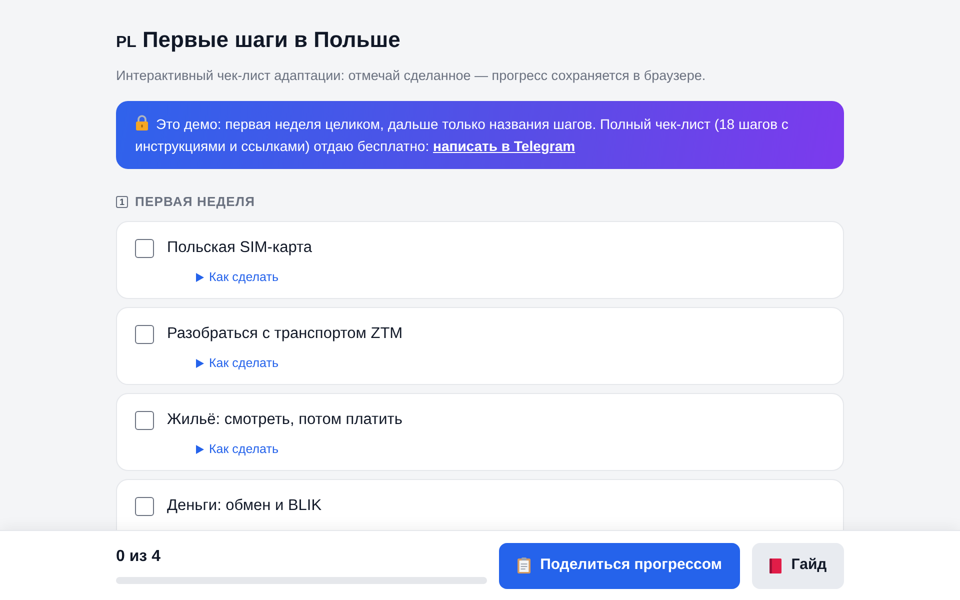 This screenshot has width=960, height=600. I want to click on step-title: Разобраться с транспортом ZTM, so click(285, 334).